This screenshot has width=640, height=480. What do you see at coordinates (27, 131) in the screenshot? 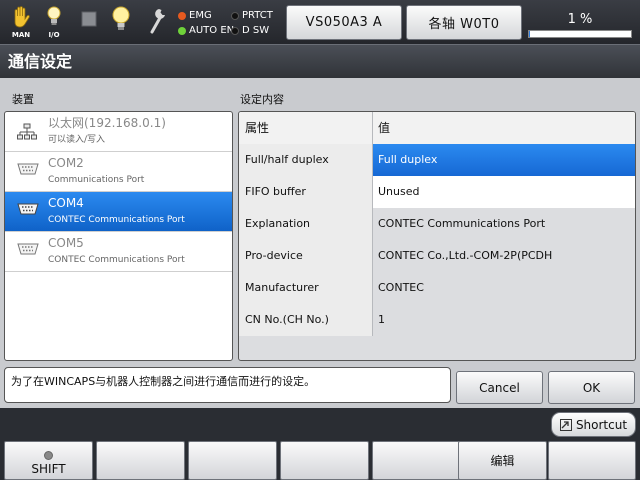
I see `network-icon` at bounding box center [27, 131].